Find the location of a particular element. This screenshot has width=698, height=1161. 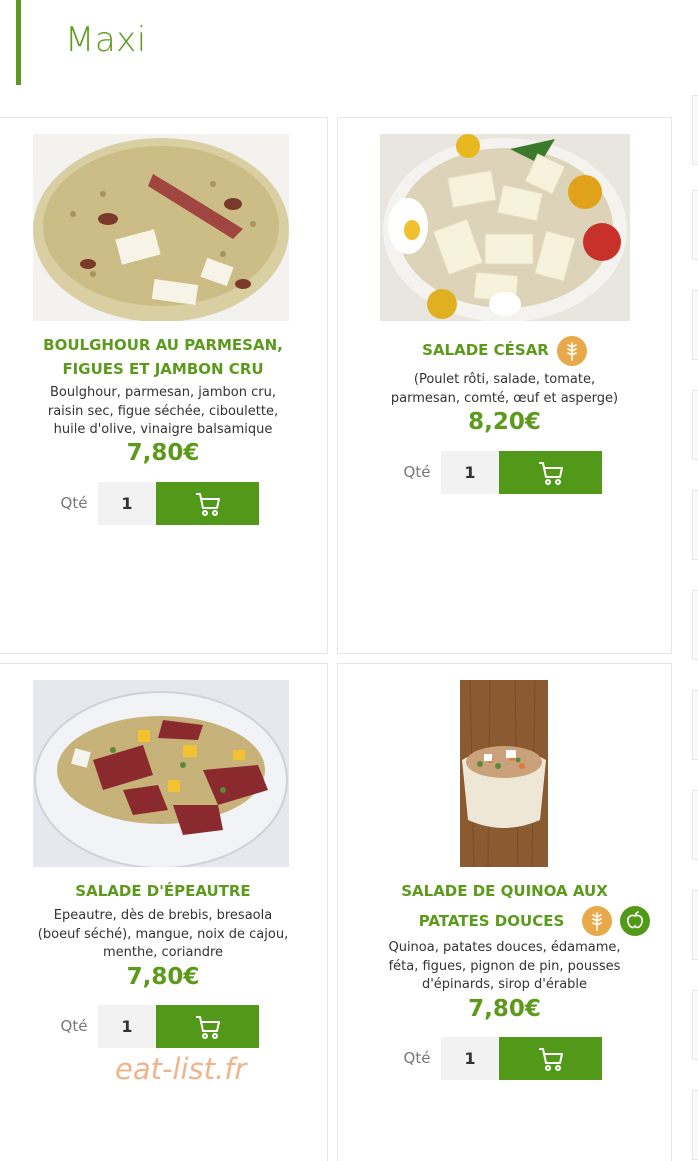

epeautre-salad-image is located at coordinates (161, 773).